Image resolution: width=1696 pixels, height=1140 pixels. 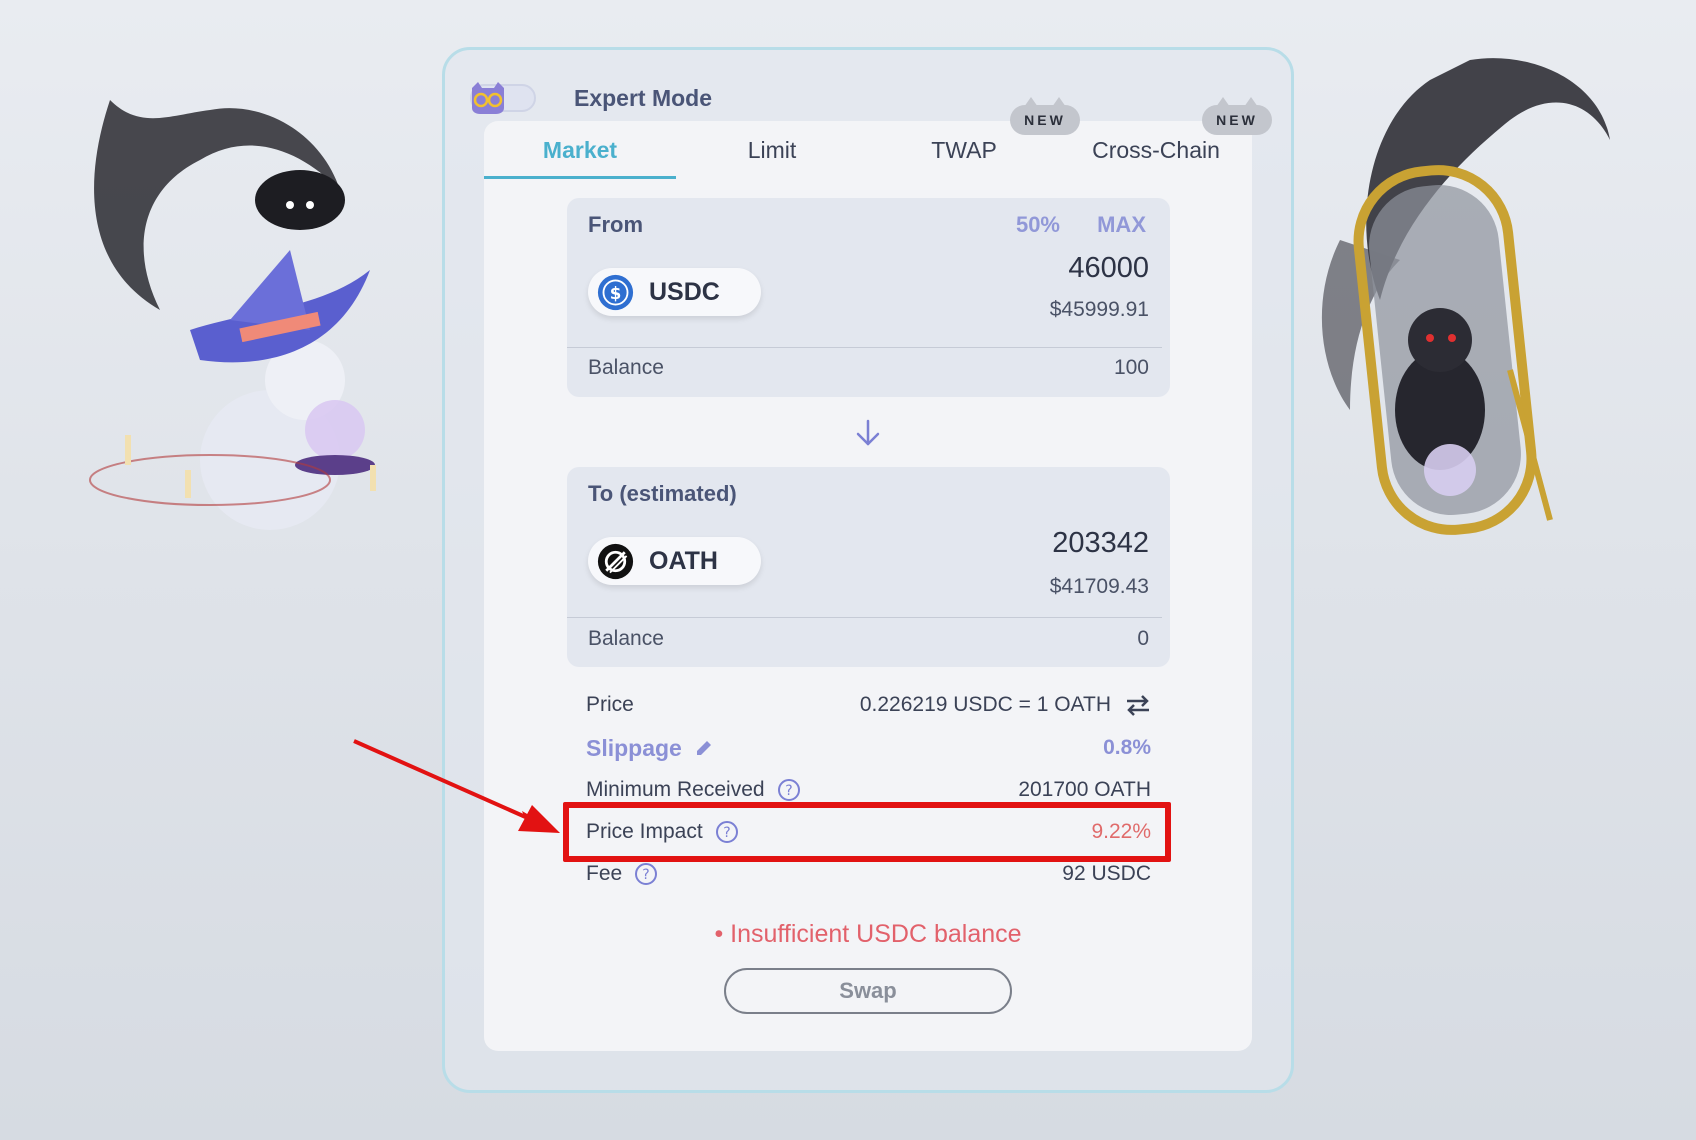 I want to click on trade-tabs: Market Limit TWAP Cross-Chain, so click(x=868, y=150).